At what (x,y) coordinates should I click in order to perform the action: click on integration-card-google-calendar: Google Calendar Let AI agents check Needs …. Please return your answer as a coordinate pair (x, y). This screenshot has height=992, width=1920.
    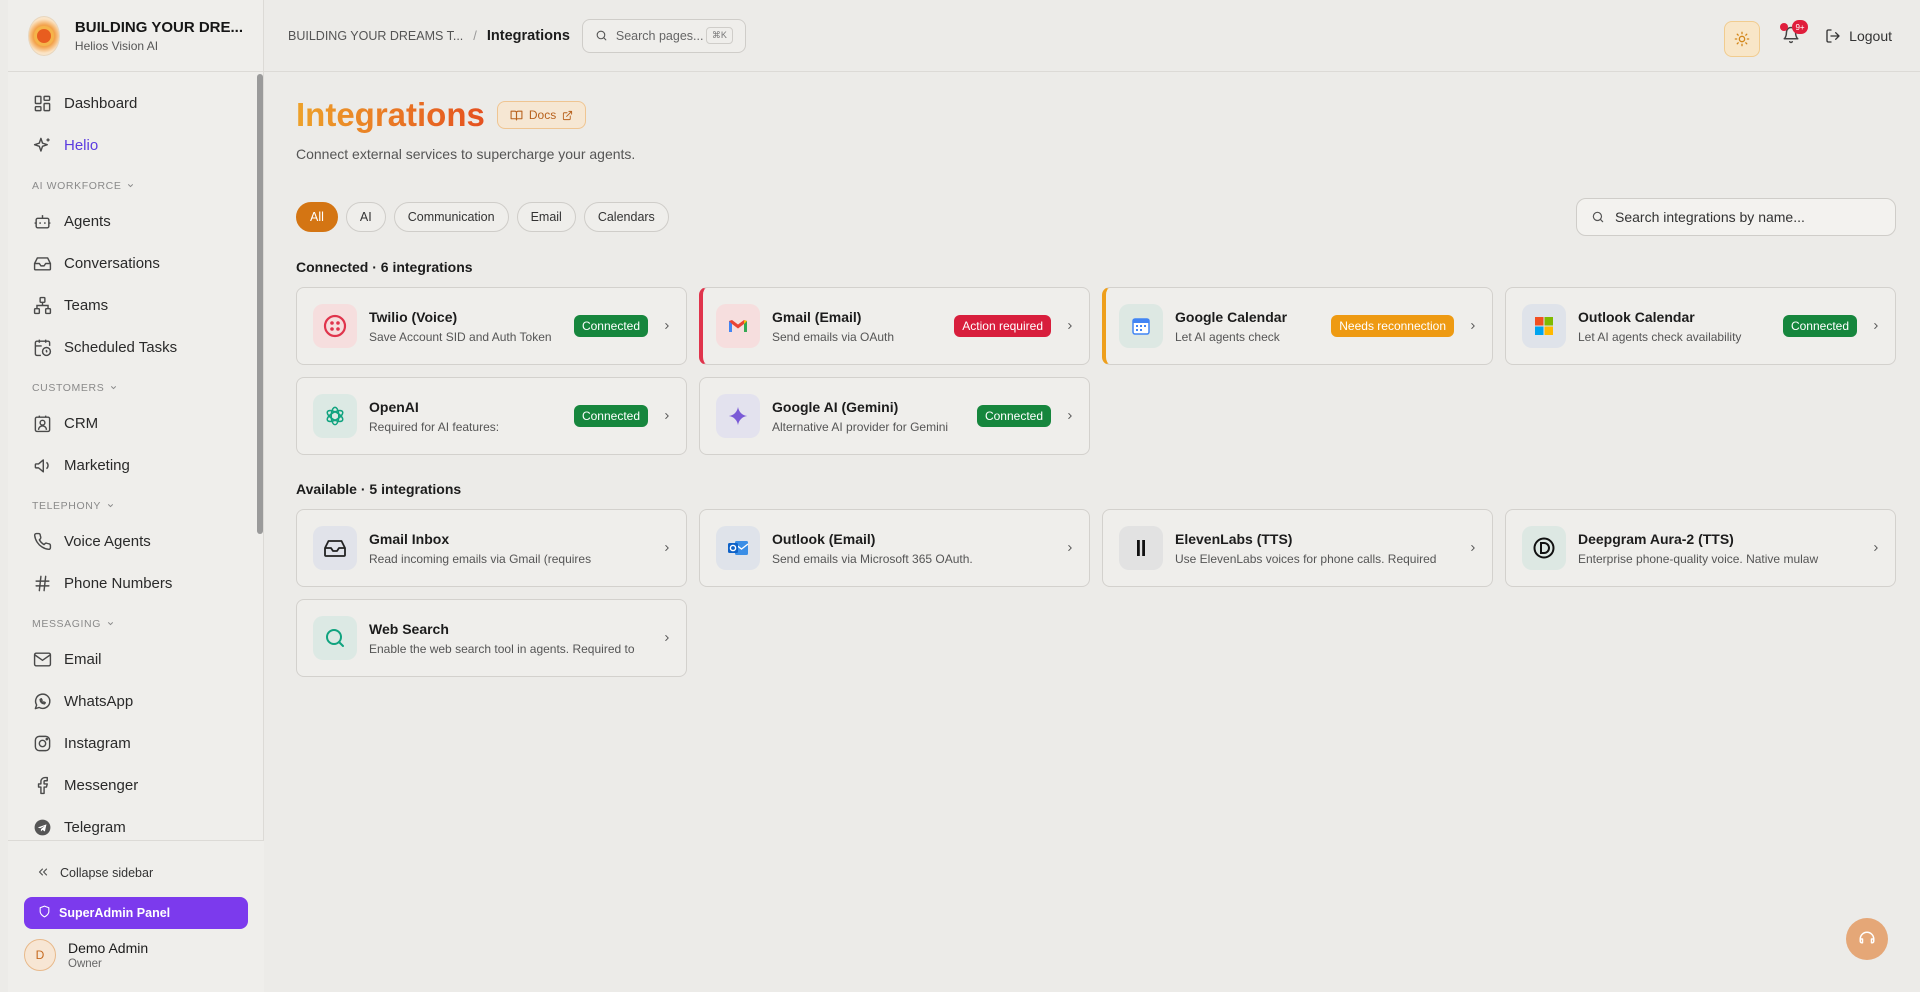
    Looking at the image, I should click on (1297, 326).